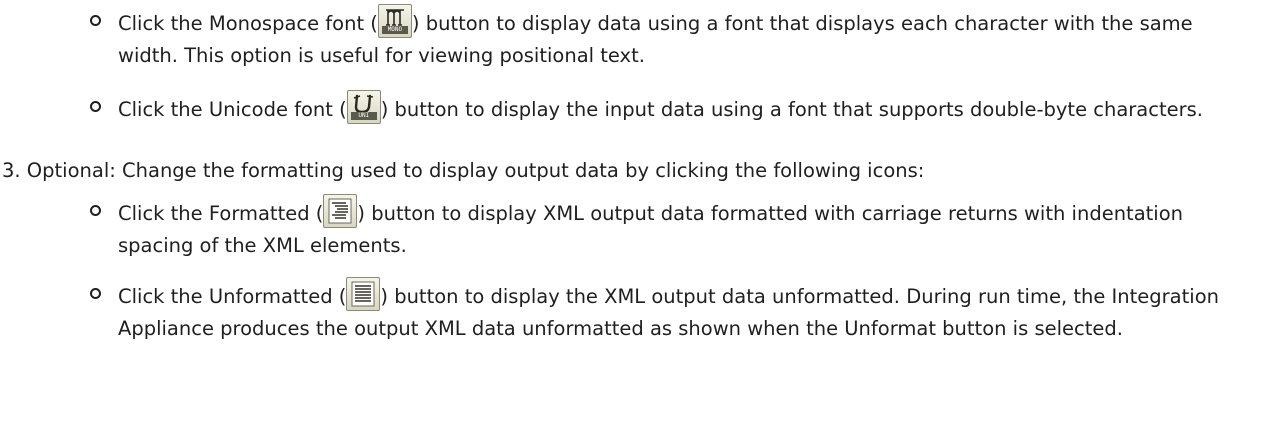  I want to click on unformatted-icon, so click(363, 294).